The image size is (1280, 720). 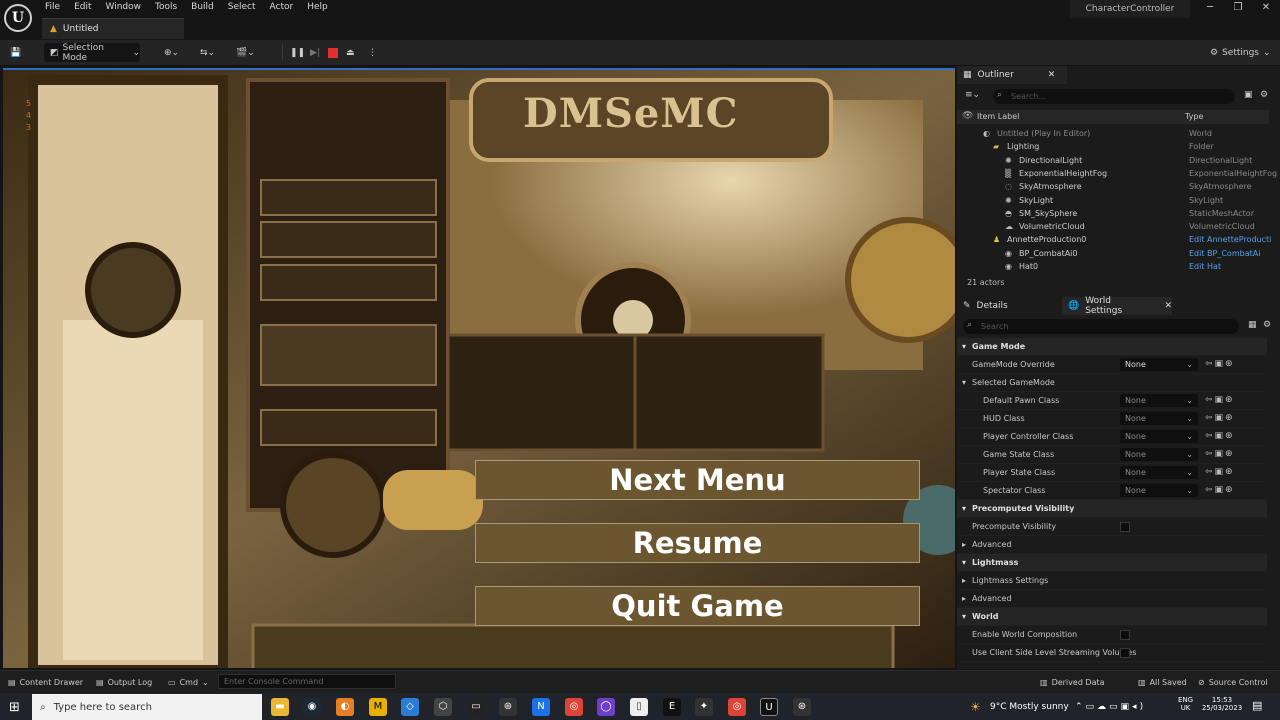 I want to click on edit-blueprint-link: Edit Hat, so click(x=1205, y=266).